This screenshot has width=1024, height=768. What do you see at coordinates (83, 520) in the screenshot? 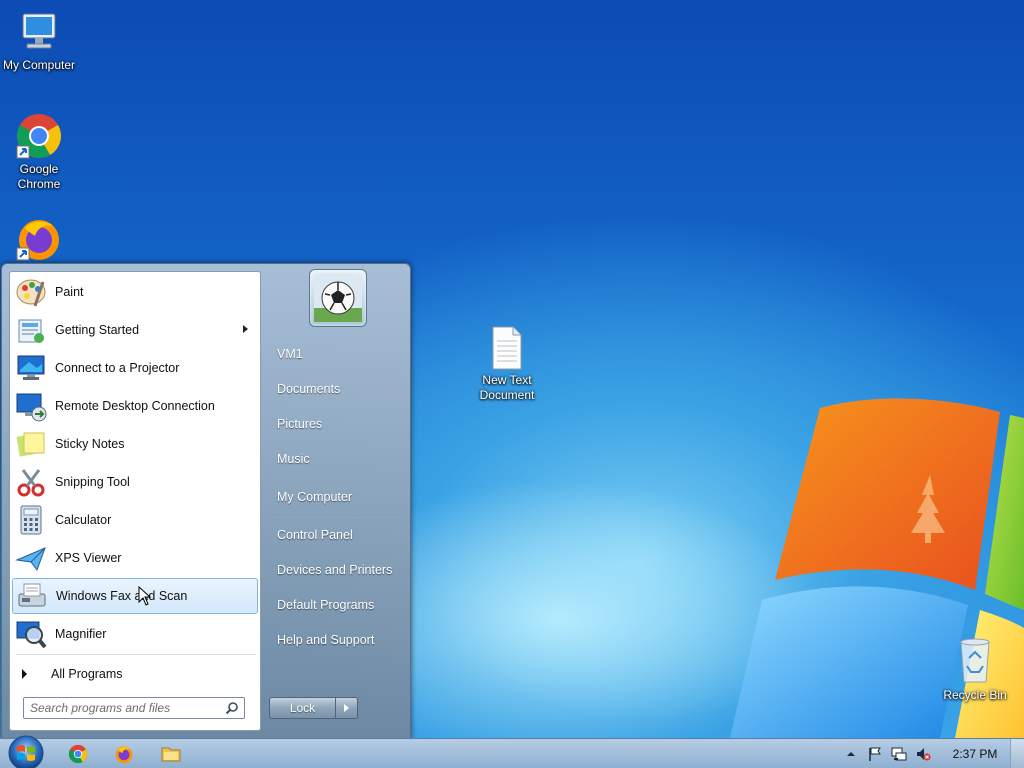
I see `program-label: Calculator` at bounding box center [83, 520].